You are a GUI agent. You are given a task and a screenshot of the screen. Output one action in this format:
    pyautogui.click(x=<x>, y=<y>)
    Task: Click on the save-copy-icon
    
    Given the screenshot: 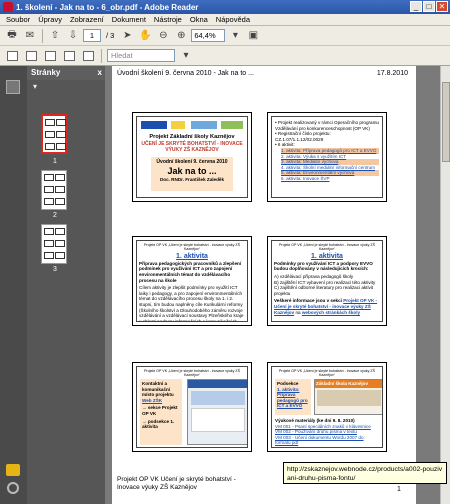 What is the action you would take?
    pyautogui.click(x=12, y=56)
    